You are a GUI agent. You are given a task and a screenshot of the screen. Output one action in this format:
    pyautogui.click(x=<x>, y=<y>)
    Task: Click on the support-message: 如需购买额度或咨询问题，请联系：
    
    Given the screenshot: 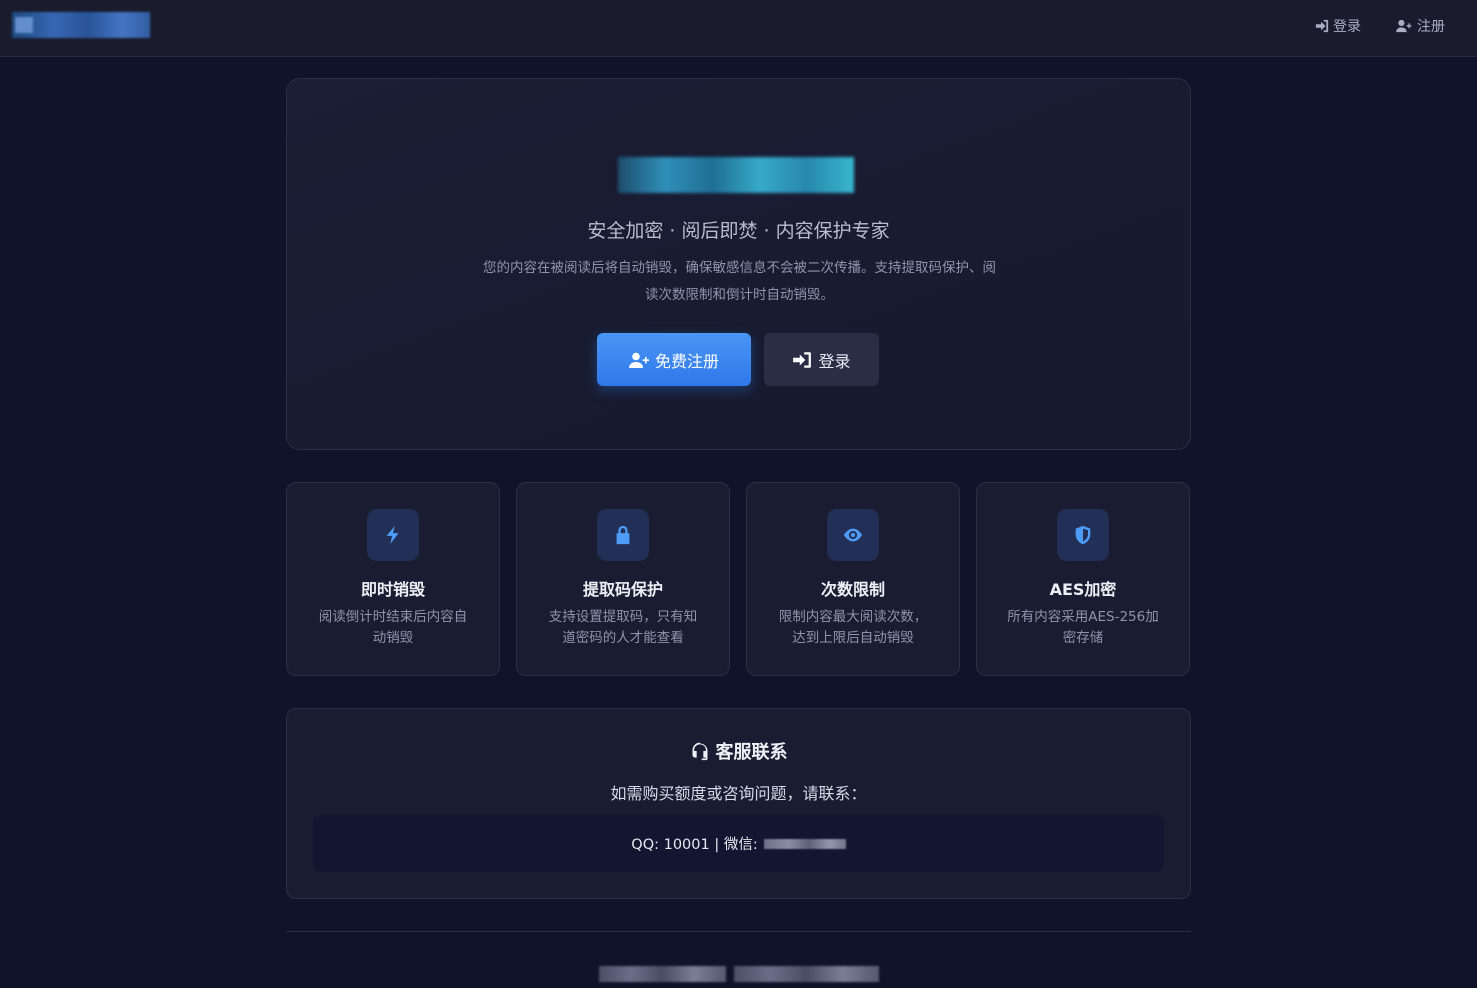 What is the action you would take?
    pyautogui.click(x=738, y=793)
    